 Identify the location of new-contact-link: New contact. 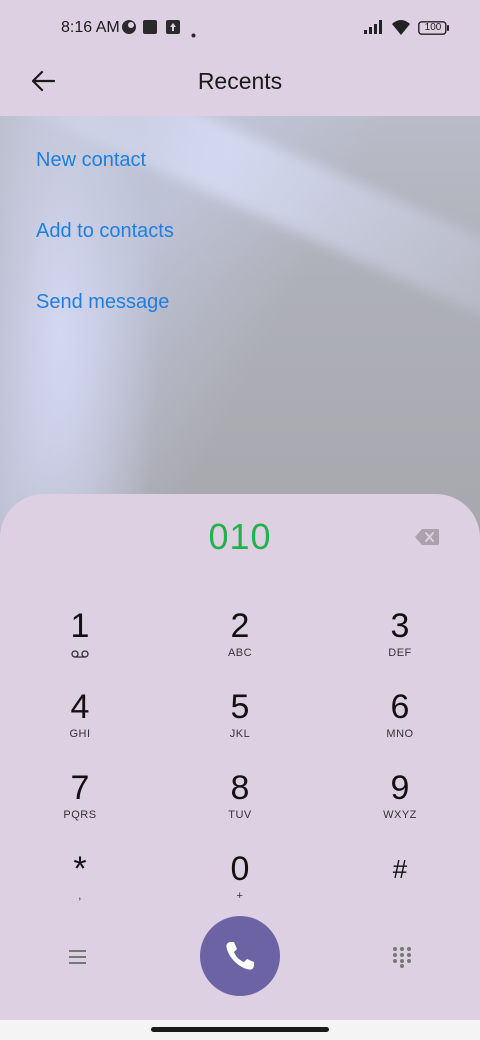
(91, 160).